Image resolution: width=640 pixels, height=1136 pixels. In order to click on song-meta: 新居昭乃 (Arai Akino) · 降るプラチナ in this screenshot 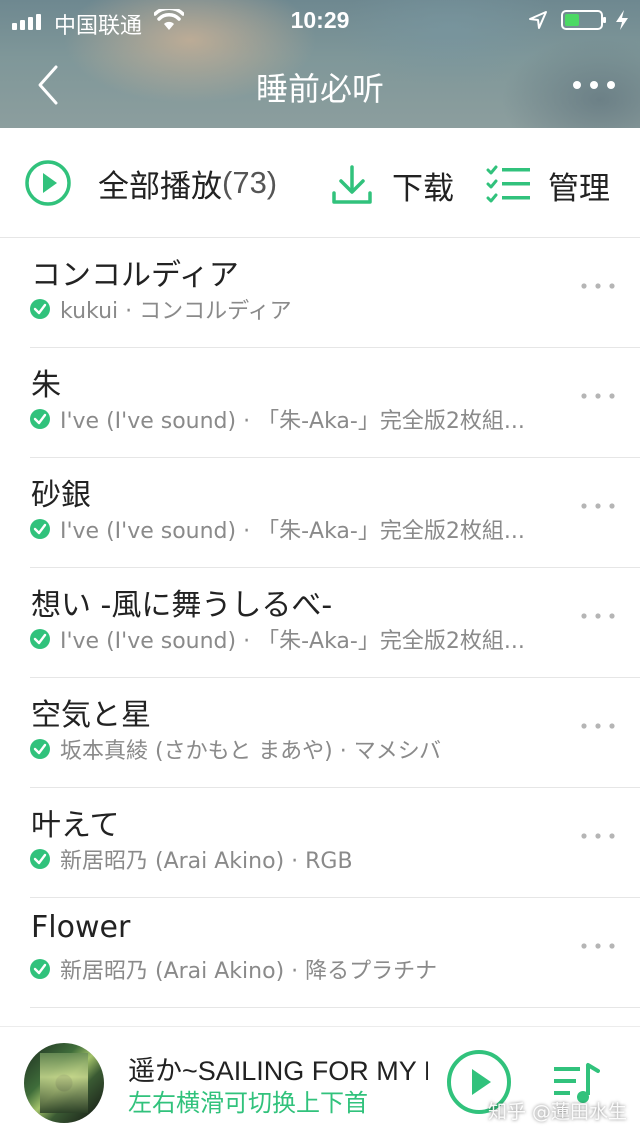, I will do `click(233, 969)`.